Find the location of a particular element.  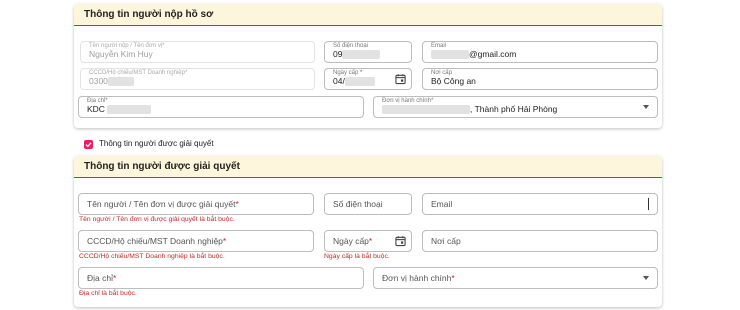

resolver-phone-placeholder: Số điện thoại is located at coordinates (358, 204).